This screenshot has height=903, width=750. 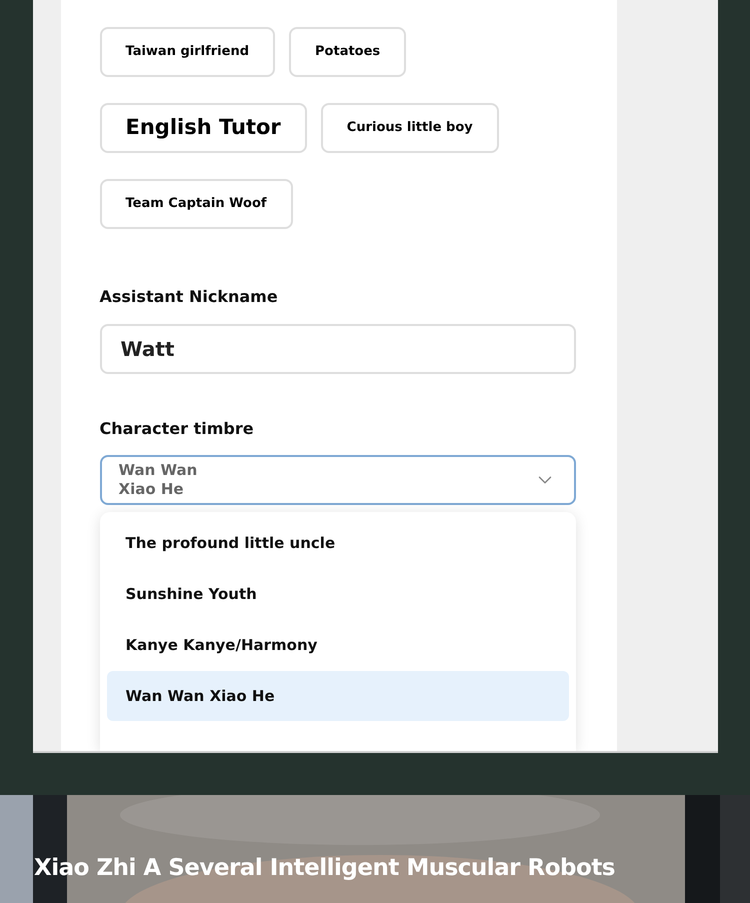 What do you see at coordinates (337, 645) in the screenshot?
I see `dropdown-option: Kanye Kanye/Harmony` at bounding box center [337, 645].